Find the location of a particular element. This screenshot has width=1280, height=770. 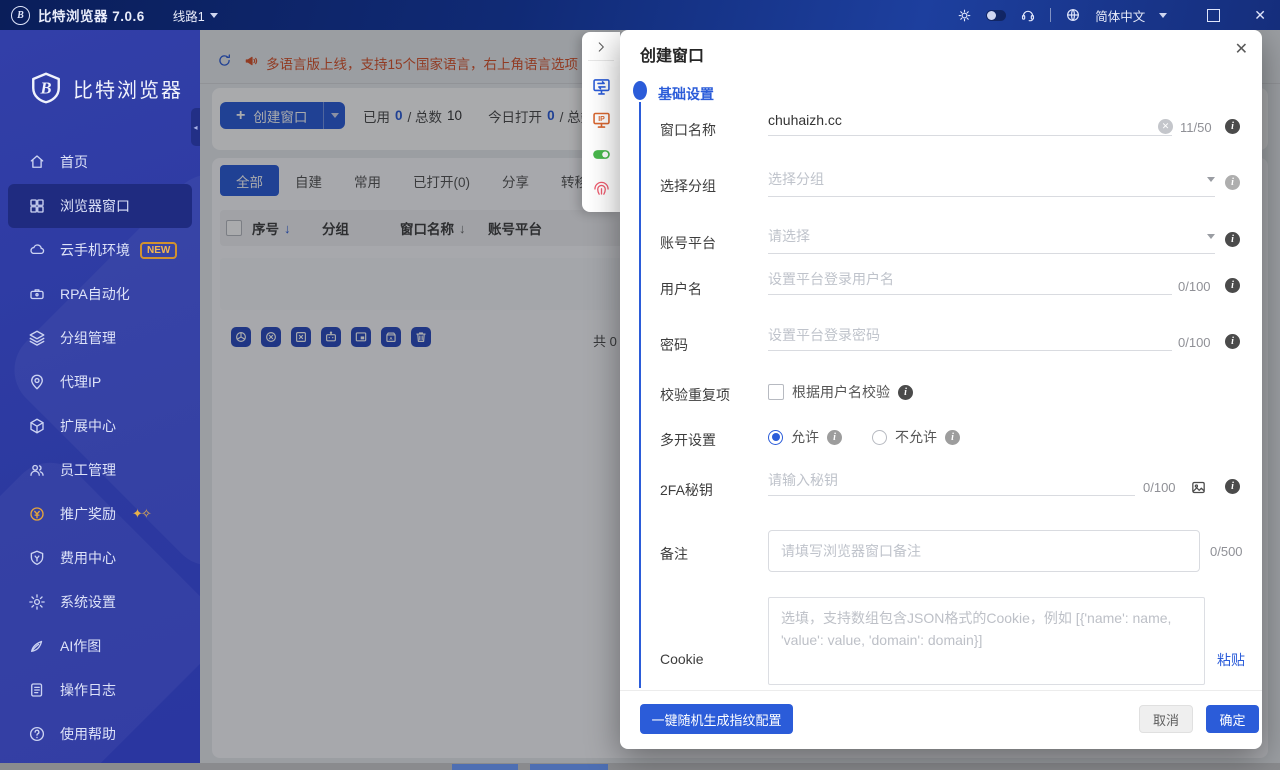

layers-icon is located at coordinates (37, 338).